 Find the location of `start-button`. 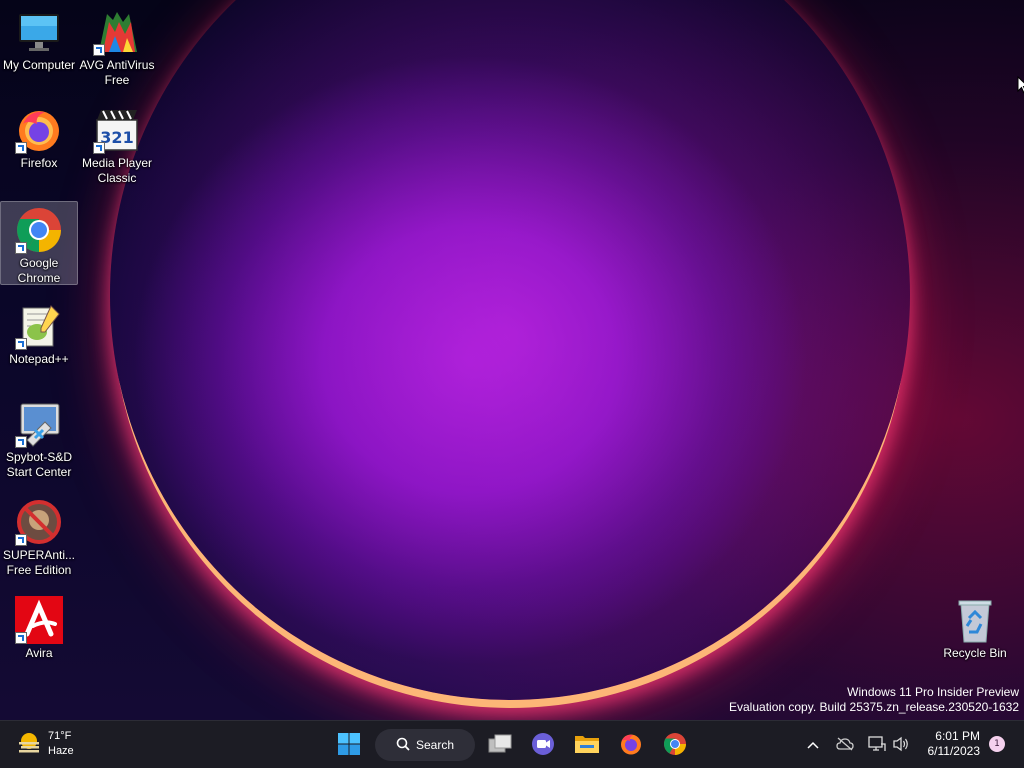

start-button is located at coordinates (349, 745).